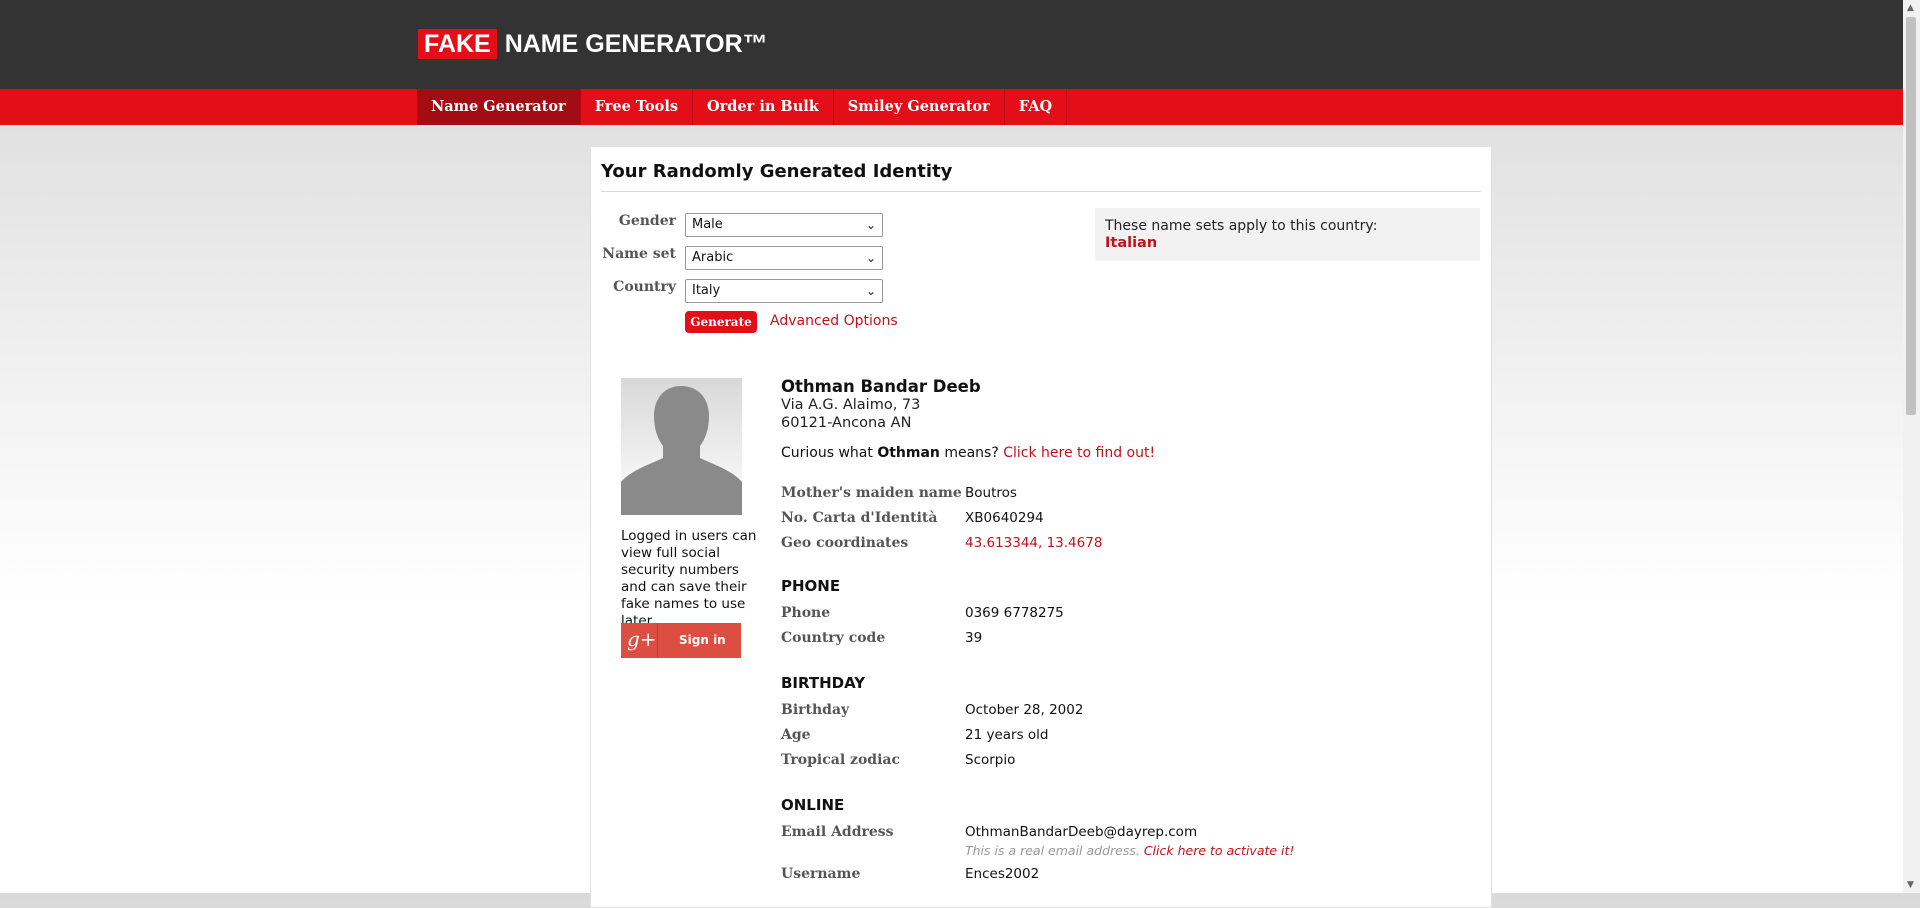  I want to click on nameset-select: Arabic ⌄, so click(784, 258).